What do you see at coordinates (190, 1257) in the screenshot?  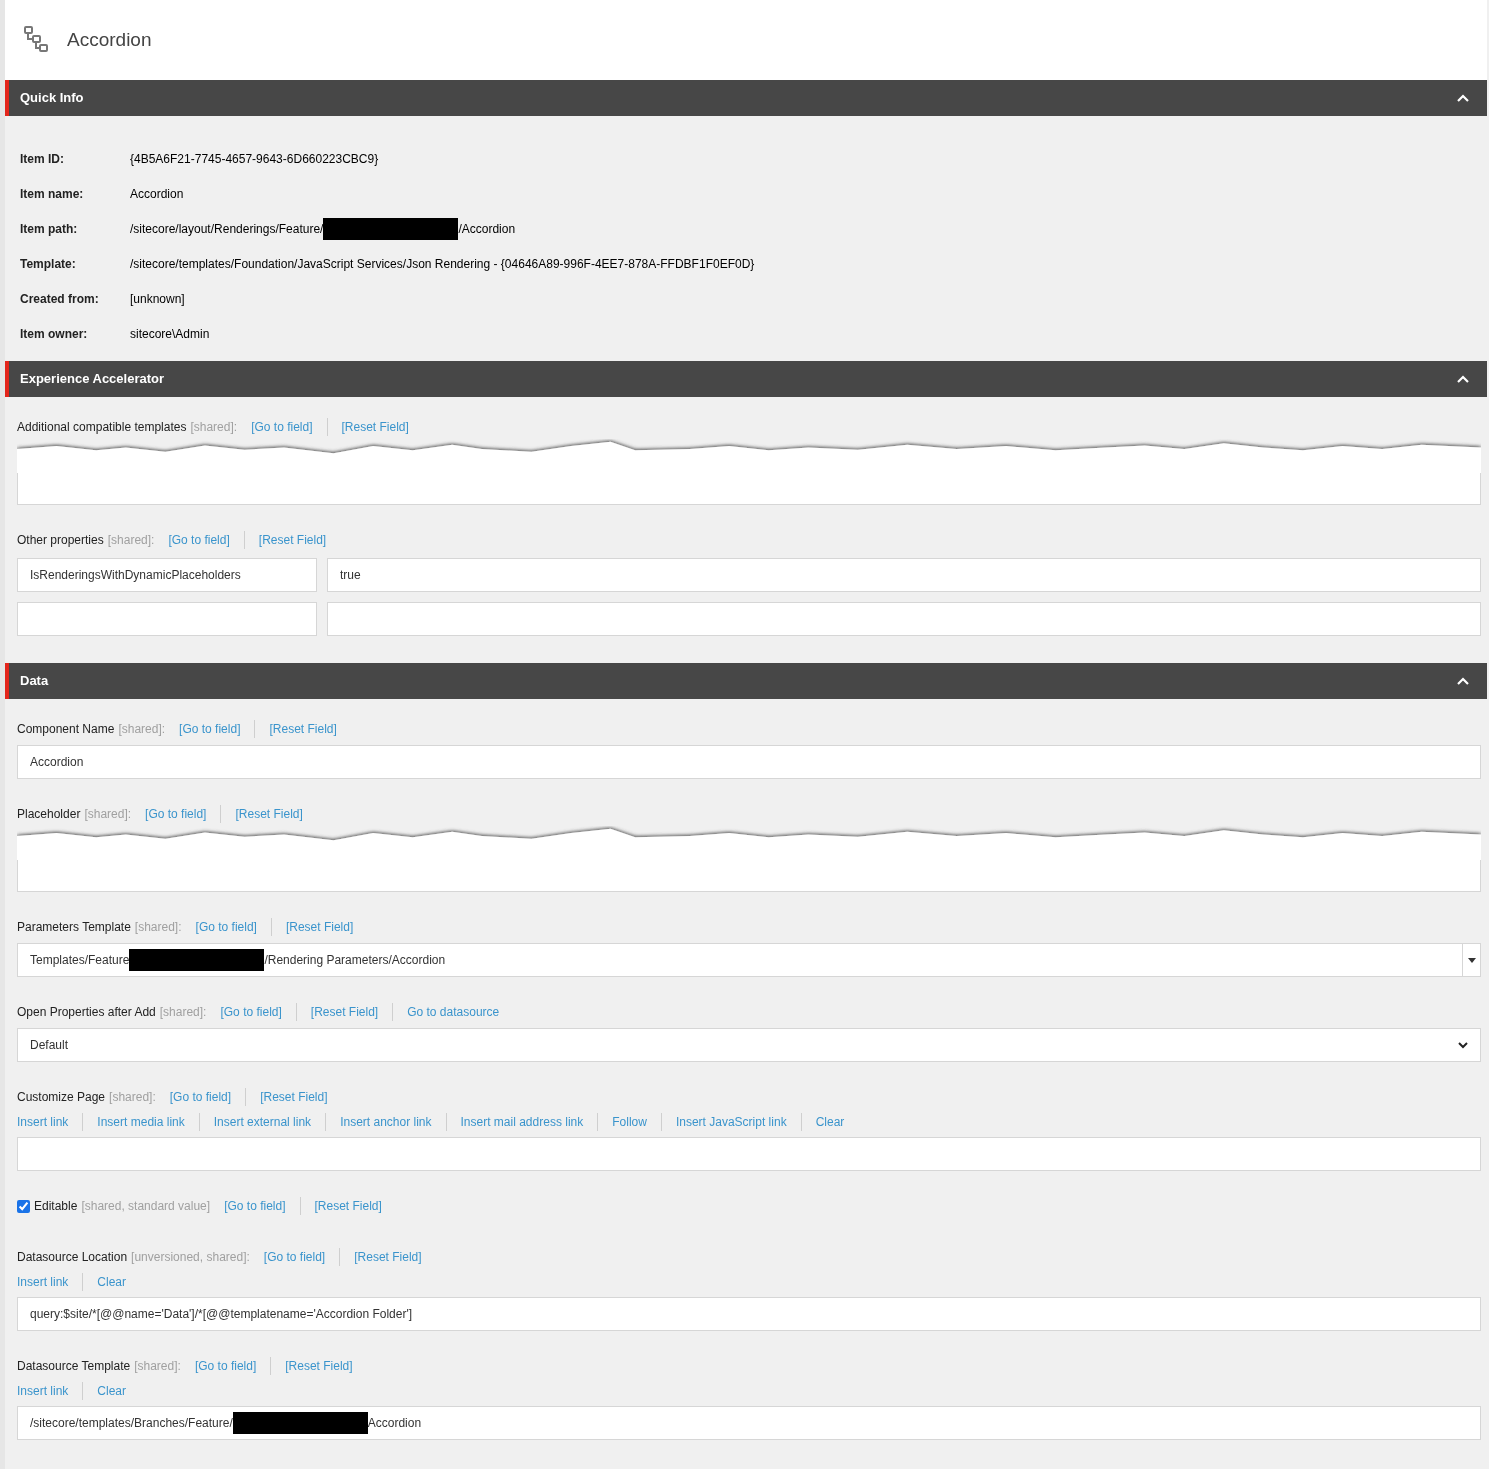 I see `field-meta: [unversioned, shared]:` at bounding box center [190, 1257].